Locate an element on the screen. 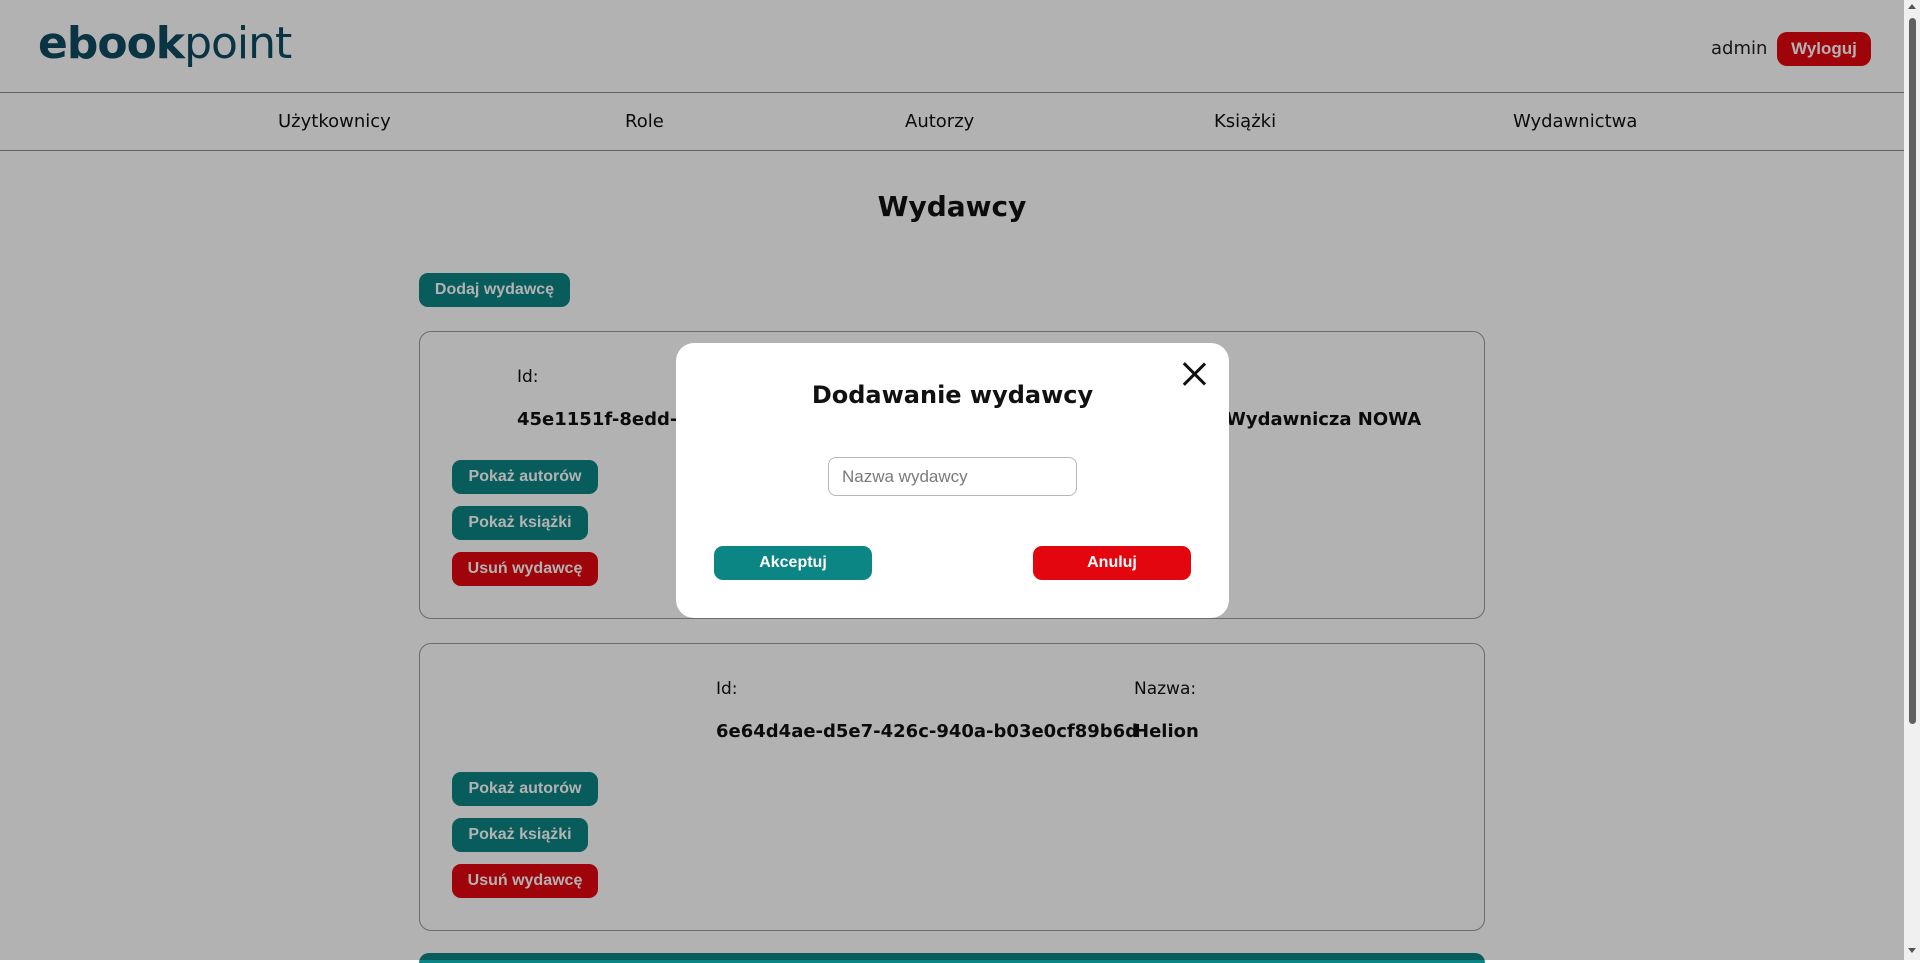  add-publisher-dialog: Dodawanie wydawcy Akceptuj Anuluj is located at coordinates (952, 480).